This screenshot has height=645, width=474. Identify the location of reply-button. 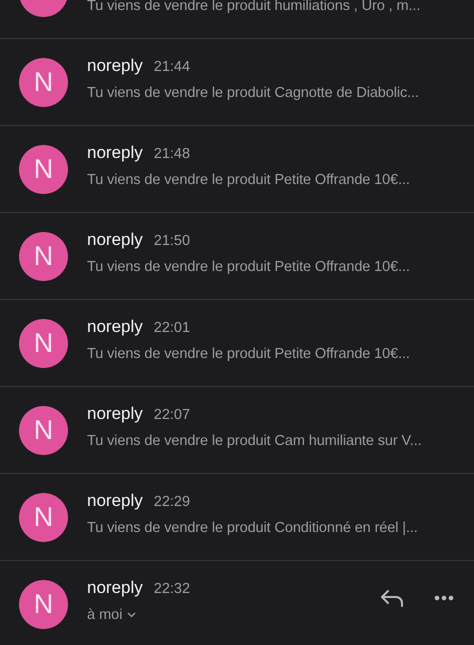
(392, 598).